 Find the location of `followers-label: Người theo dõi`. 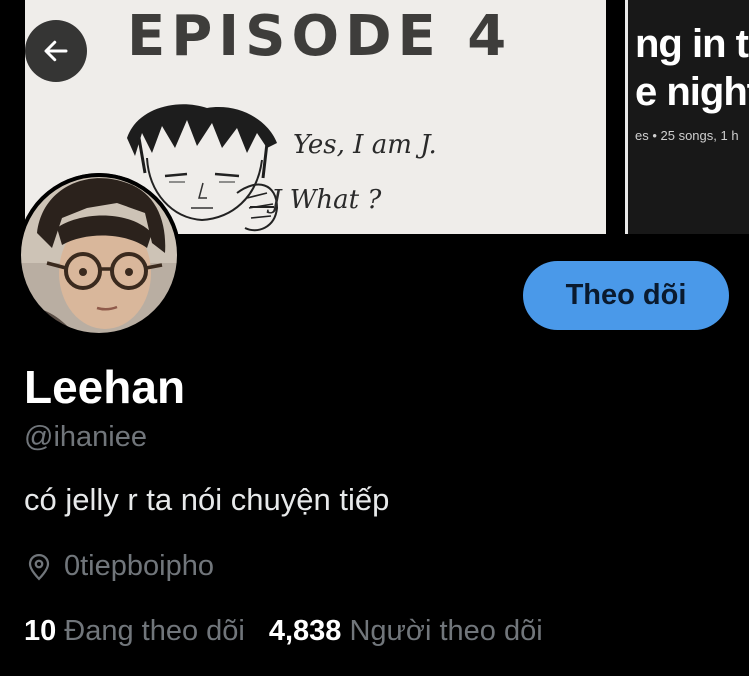

followers-label: Người theo dõi is located at coordinates (446, 631).